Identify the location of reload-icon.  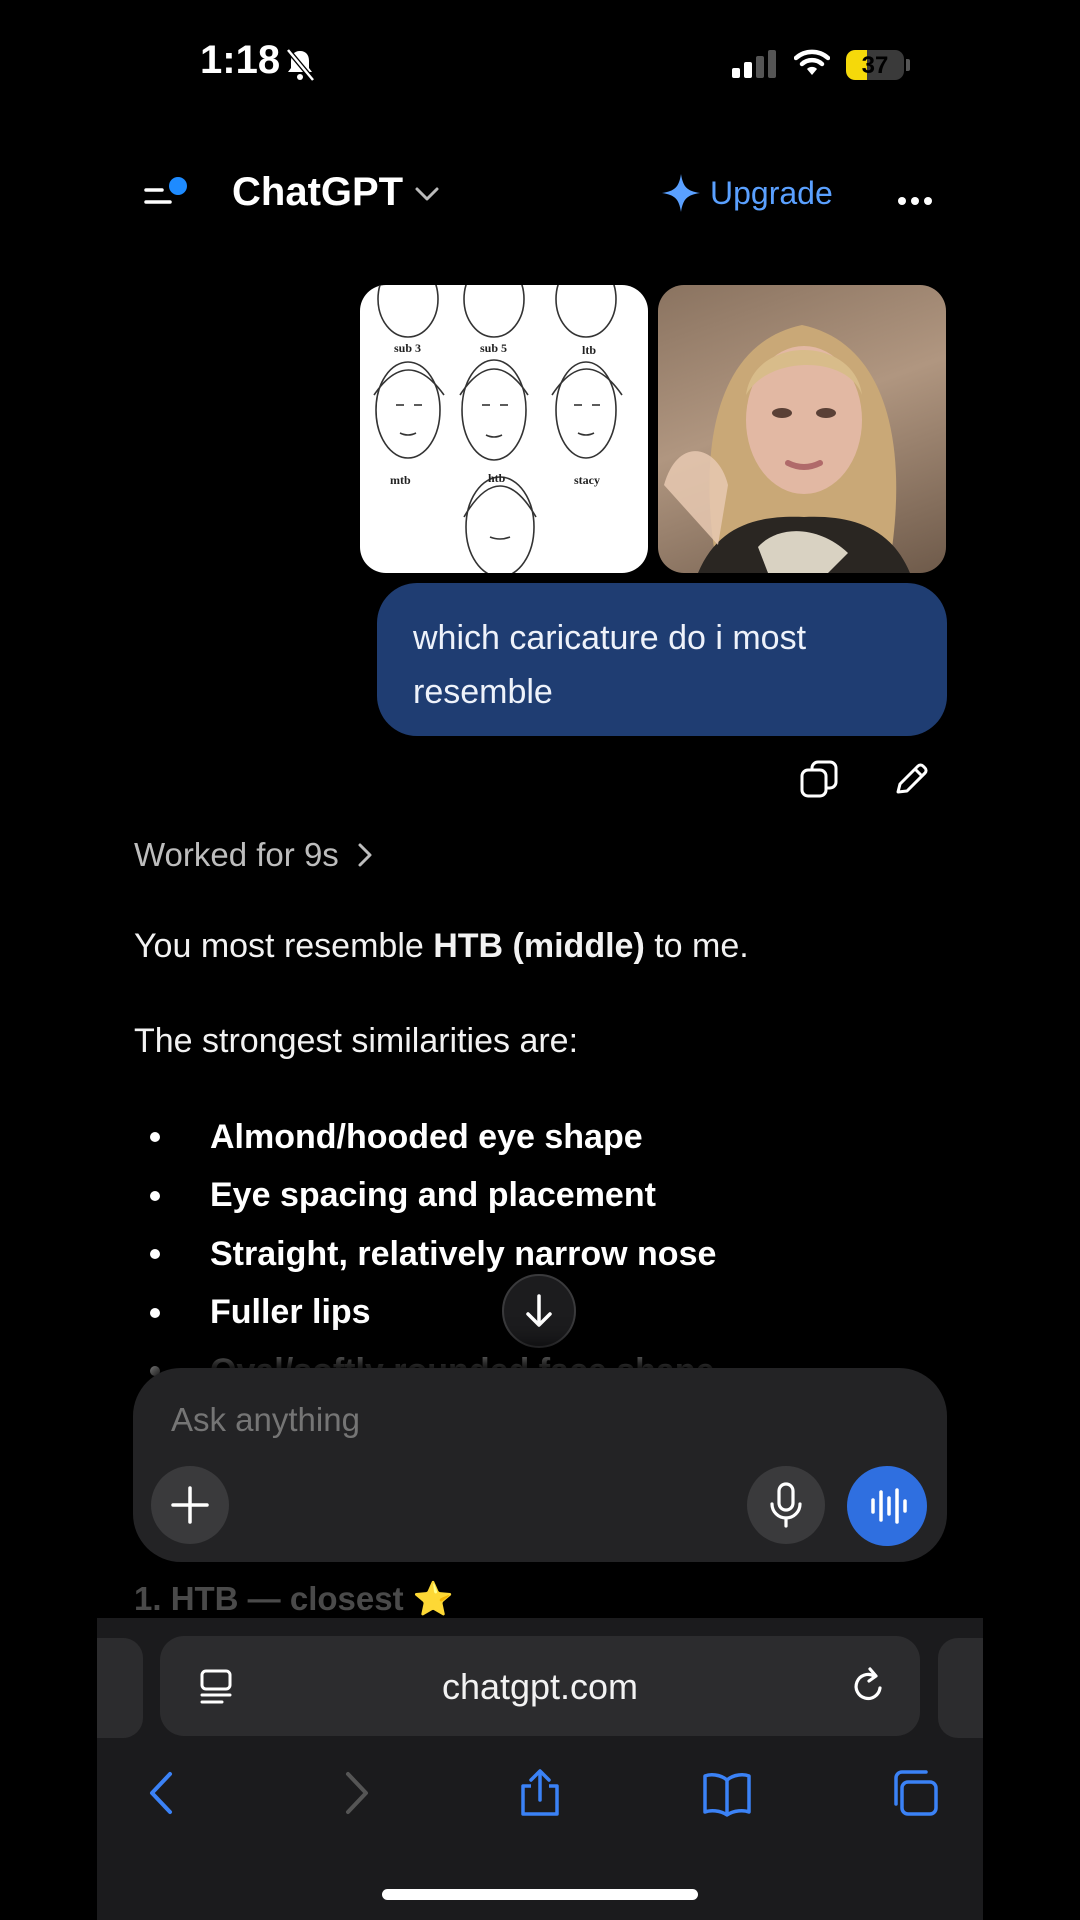
(869, 1686).